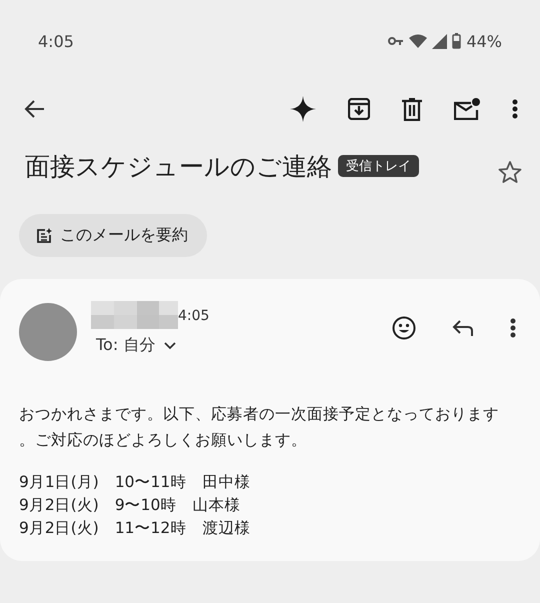 Image resolution: width=540 pixels, height=603 pixels. Describe the element at coordinates (378, 166) in the screenshot. I see `inbox-label: 受信トレイ` at that location.